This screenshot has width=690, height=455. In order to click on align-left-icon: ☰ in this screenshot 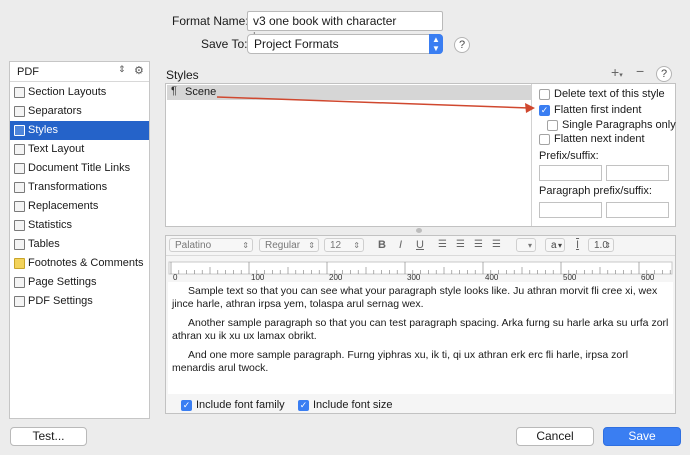, I will do `click(442, 245)`.